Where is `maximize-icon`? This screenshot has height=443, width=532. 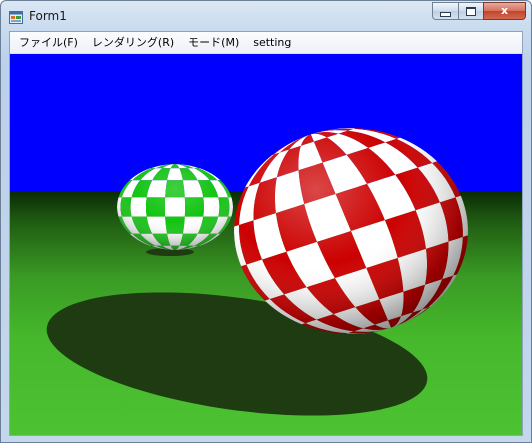 maximize-icon is located at coordinates (471, 11).